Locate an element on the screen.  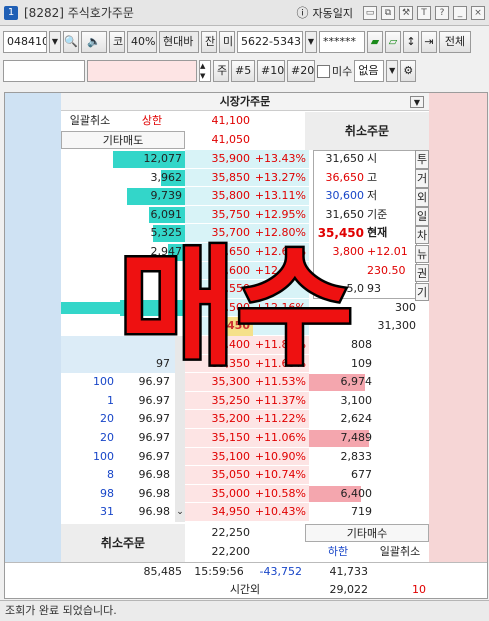
bid-price: 35,000 is located at coordinates (219, 494).